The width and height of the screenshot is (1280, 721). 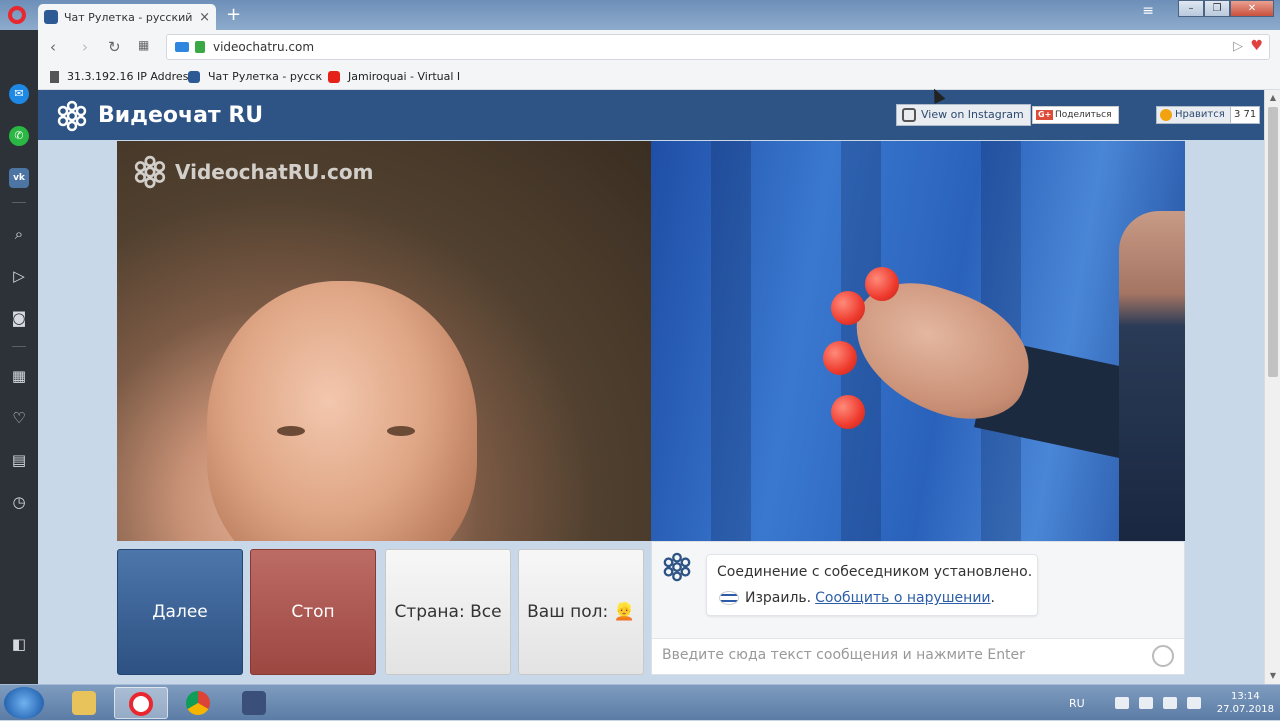 I want to click on opera-sidebar: ✉ ✆ vk ⌕ ▷ ◙ ▦ ♡ ▤ ◷ ◧, so click(x=19, y=357).